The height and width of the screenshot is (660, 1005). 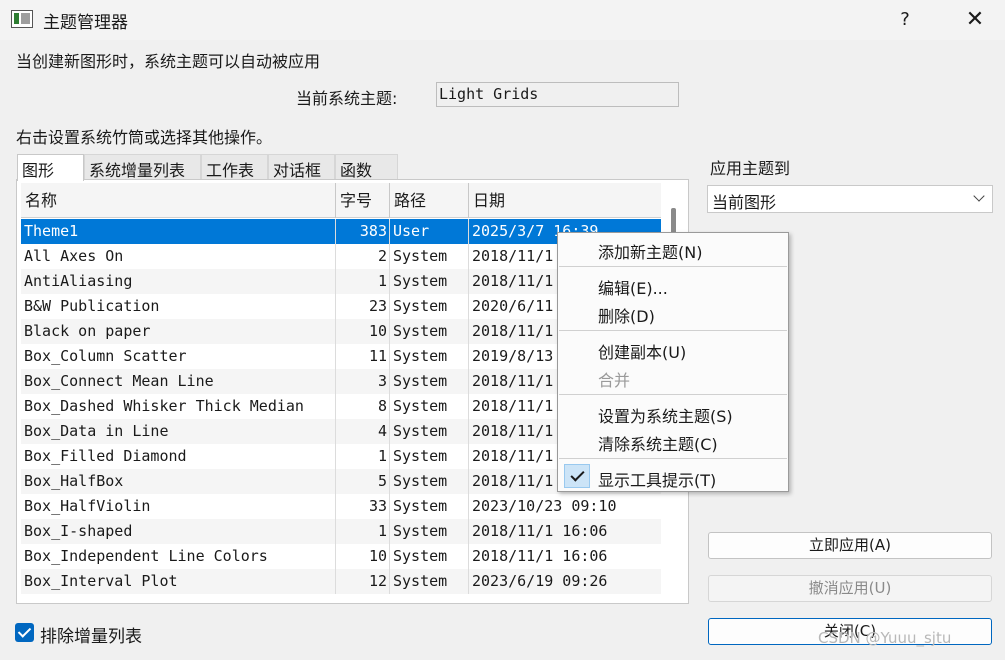 I want to click on cell-date: 2023/6/19 09:26, so click(x=540, y=581).